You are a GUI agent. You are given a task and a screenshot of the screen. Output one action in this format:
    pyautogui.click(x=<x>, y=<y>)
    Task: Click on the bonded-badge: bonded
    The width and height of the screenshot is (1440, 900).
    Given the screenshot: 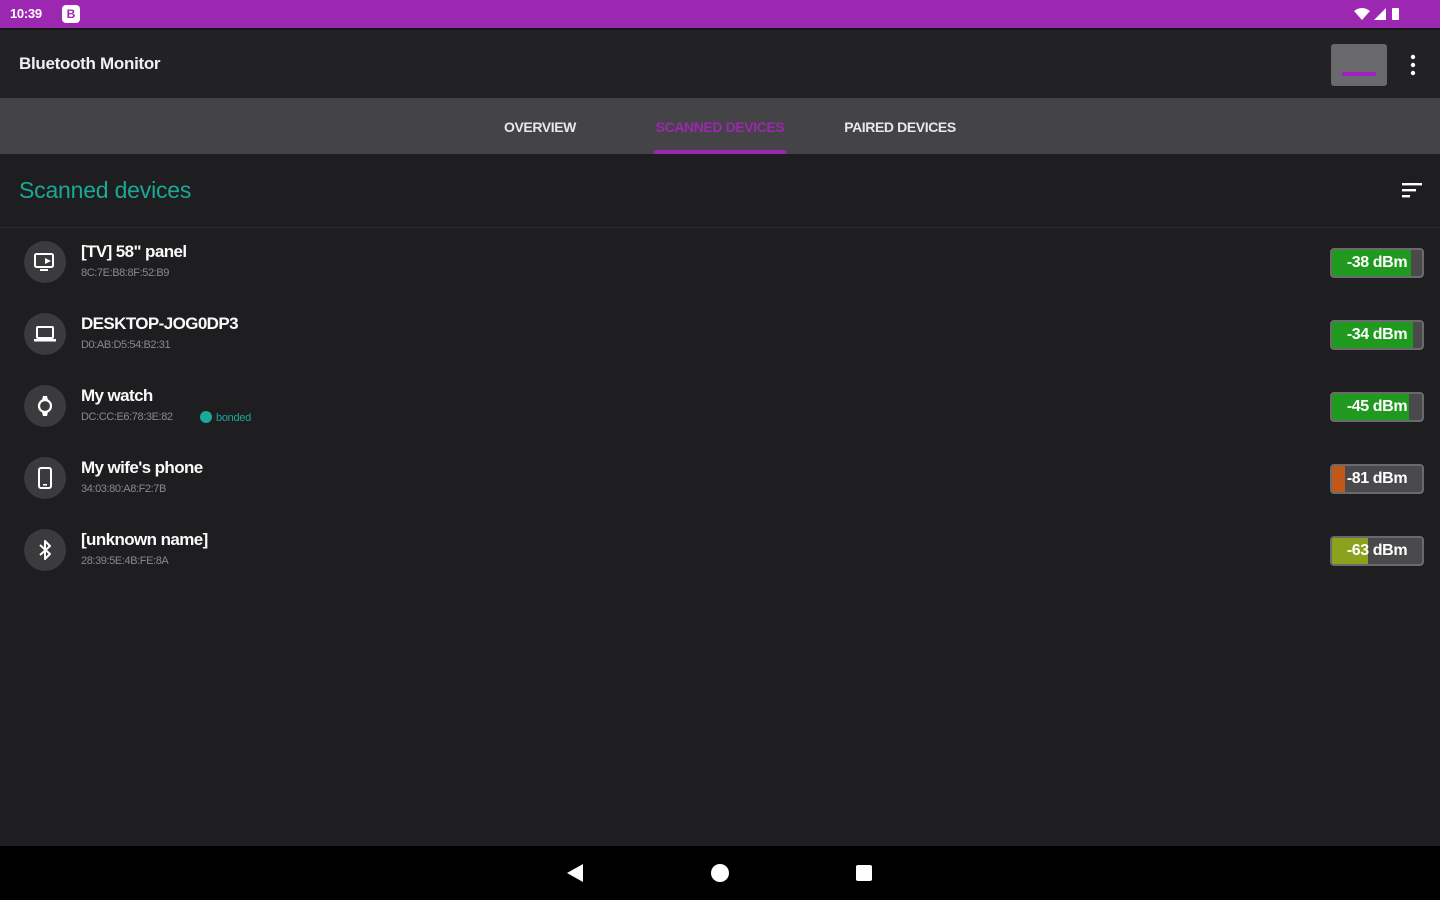 What is the action you would take?
    pyautogui.click(x=225, y=417)
    